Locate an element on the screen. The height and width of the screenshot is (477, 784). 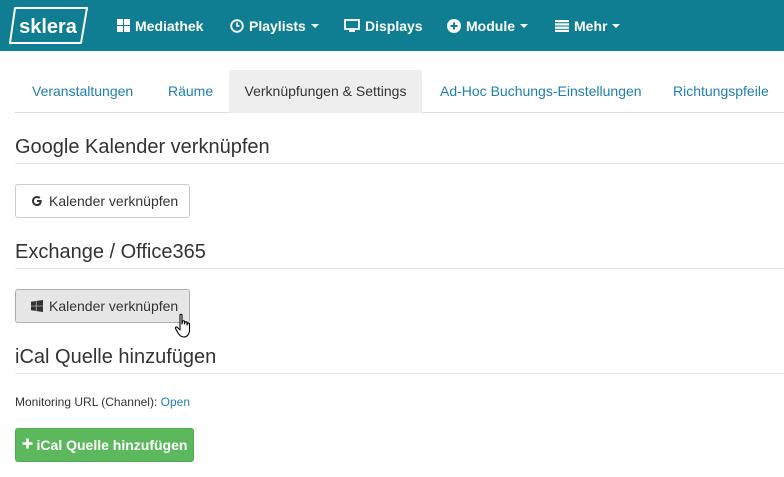
list-icon is located at coordinates (562, 25).